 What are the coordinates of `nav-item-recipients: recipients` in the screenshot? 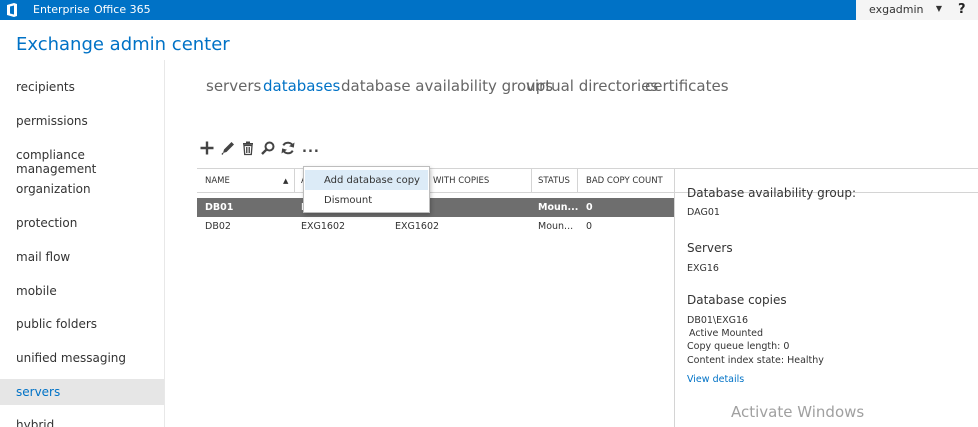 It's located at (82, 87).